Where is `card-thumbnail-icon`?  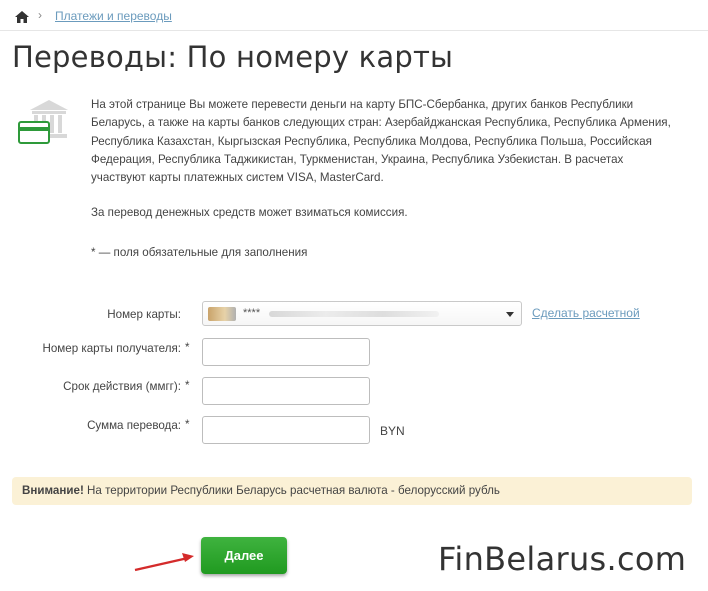
card-thumbnail-icon is located at coordinates (222, 314).